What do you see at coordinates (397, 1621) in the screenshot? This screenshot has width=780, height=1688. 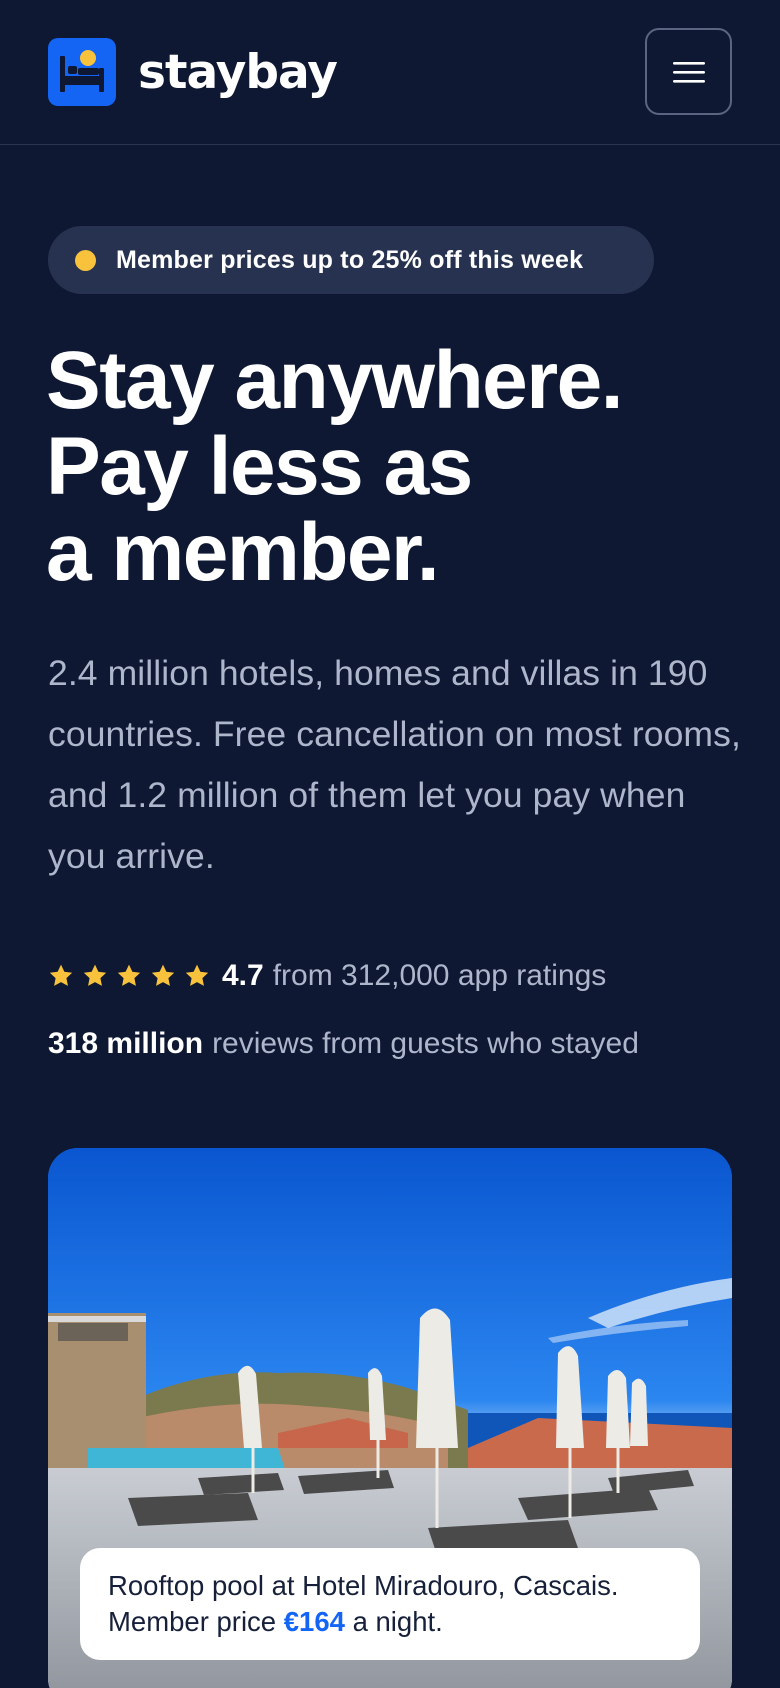 I see `caption-price-suffix: a night.` at bounding box center [397, 1621].